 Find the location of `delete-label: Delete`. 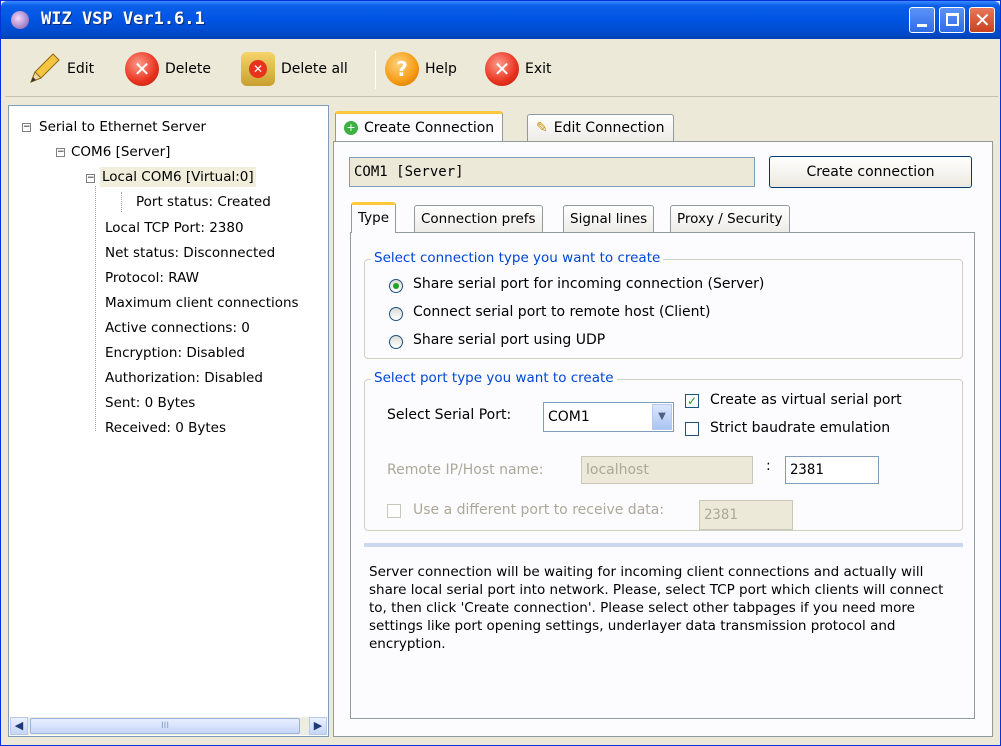

delete-label: Delete is located at coordinates (188, 69).